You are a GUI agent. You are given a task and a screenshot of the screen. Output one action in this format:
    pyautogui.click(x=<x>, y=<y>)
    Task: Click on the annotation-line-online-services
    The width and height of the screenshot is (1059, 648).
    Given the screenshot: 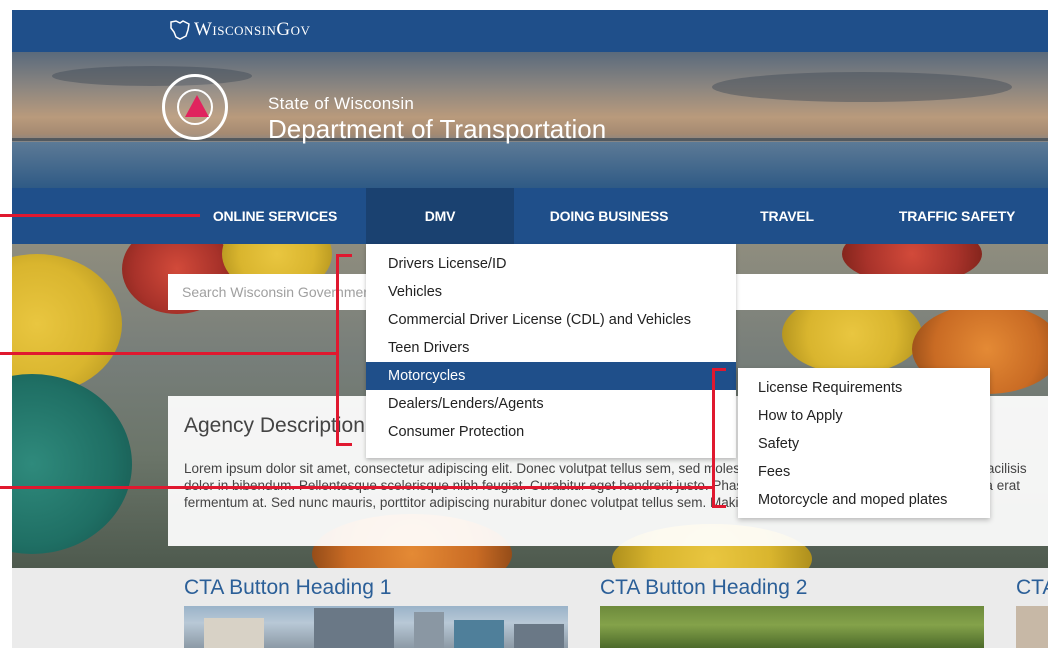 What is the action you would take?
    pyautogui.click(x=100, y=215)
    